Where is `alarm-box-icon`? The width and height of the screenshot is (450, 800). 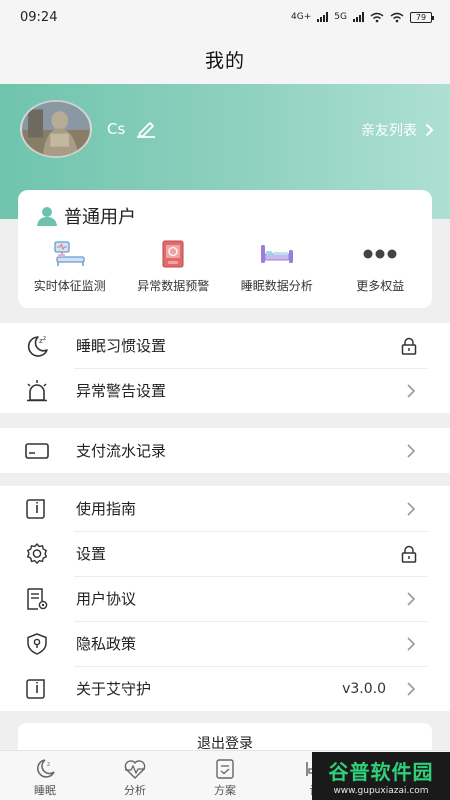 alarm-box-icon is located at coordinates (173, 254).